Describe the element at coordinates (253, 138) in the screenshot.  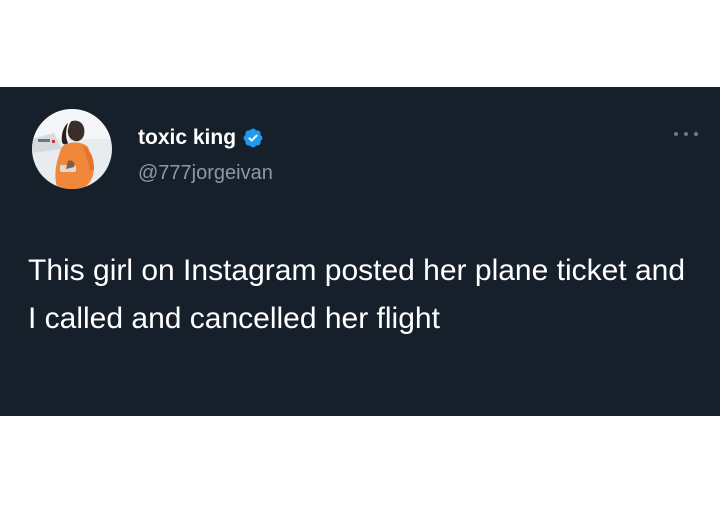
I see `verified-badge-icon` at that location.